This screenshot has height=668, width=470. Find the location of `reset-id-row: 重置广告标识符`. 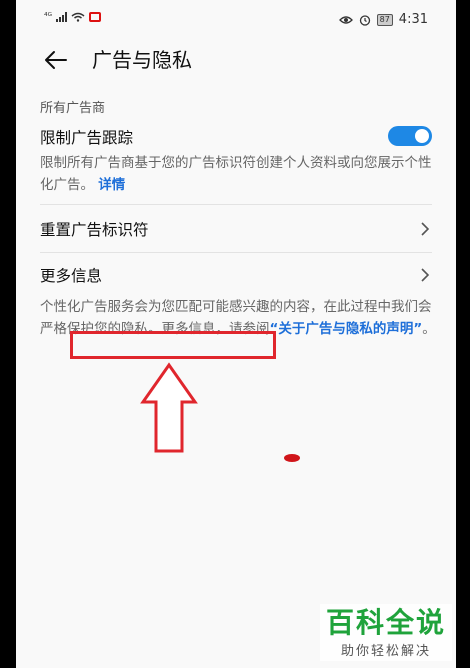

reset-id-row: 重置广告标识符 is located at coordinates (236, 229).